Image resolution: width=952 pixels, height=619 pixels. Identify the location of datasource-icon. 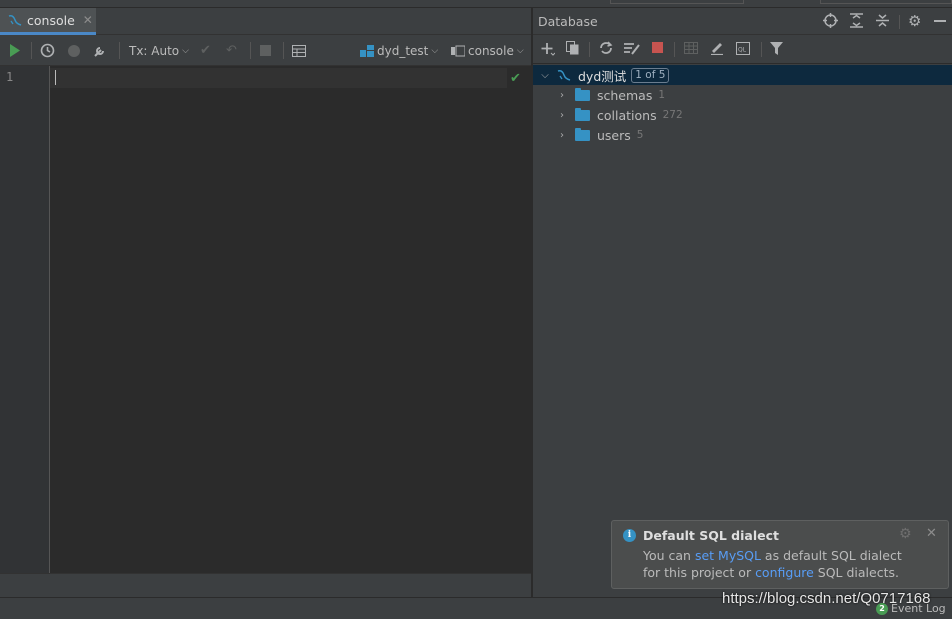
(367, 50).